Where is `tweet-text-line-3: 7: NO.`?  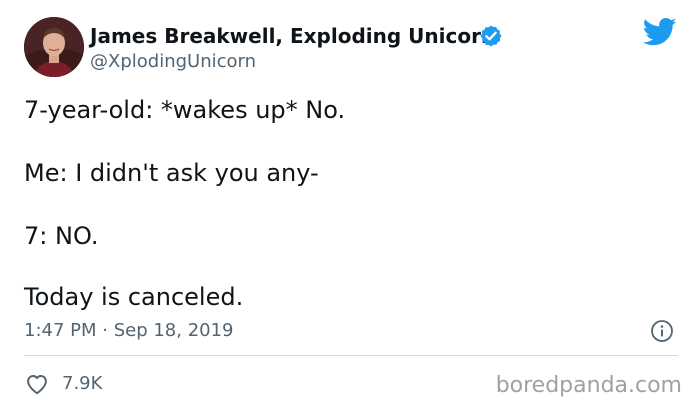 tweet-text-line-3: 7: NO. is located at coordinates (61, 236).